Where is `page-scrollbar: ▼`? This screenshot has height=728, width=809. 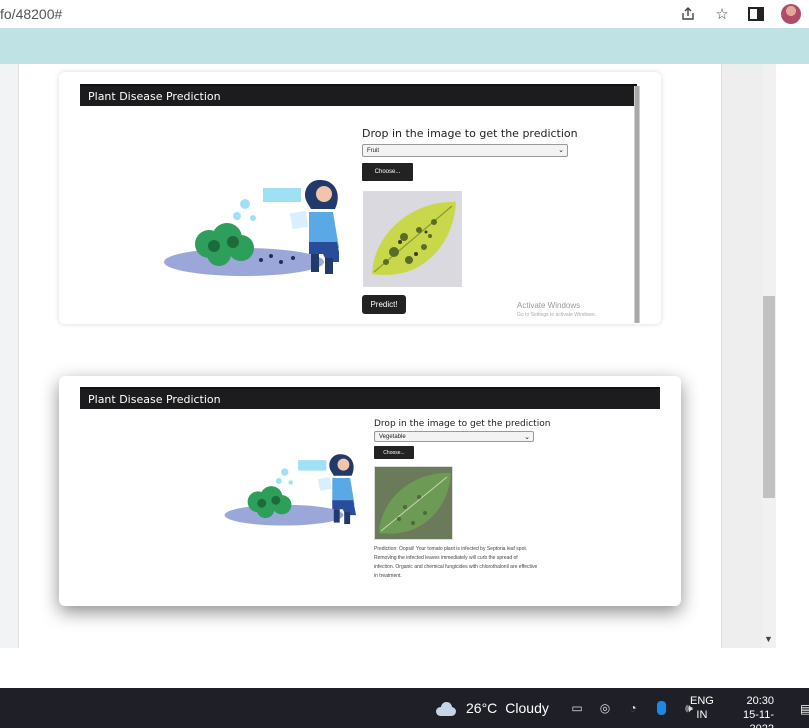 page-scrollbar: ▼ is located at coordinates (769, 356).